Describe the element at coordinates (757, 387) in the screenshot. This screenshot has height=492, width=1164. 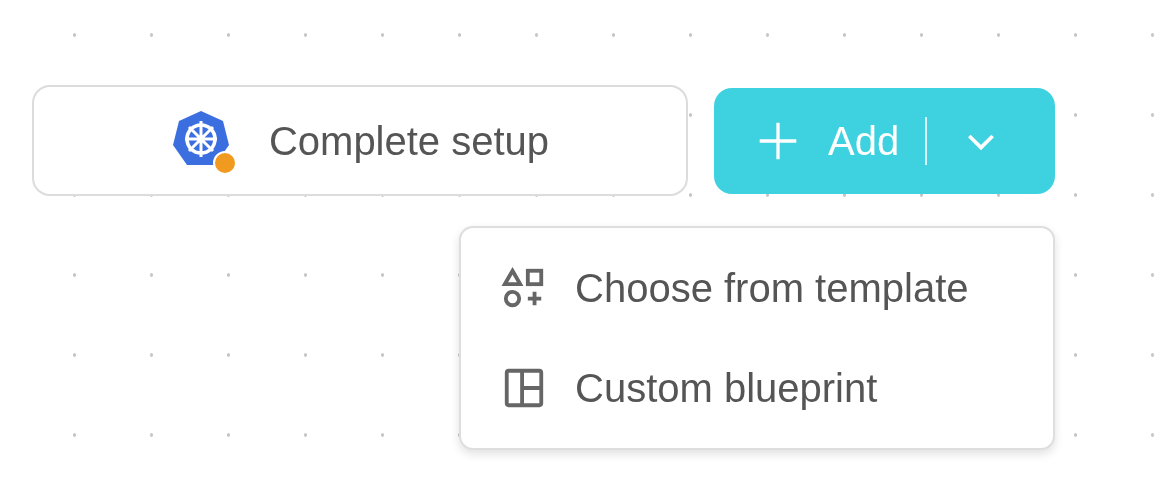
I see `menu-item: Custom blueprint` at that location.